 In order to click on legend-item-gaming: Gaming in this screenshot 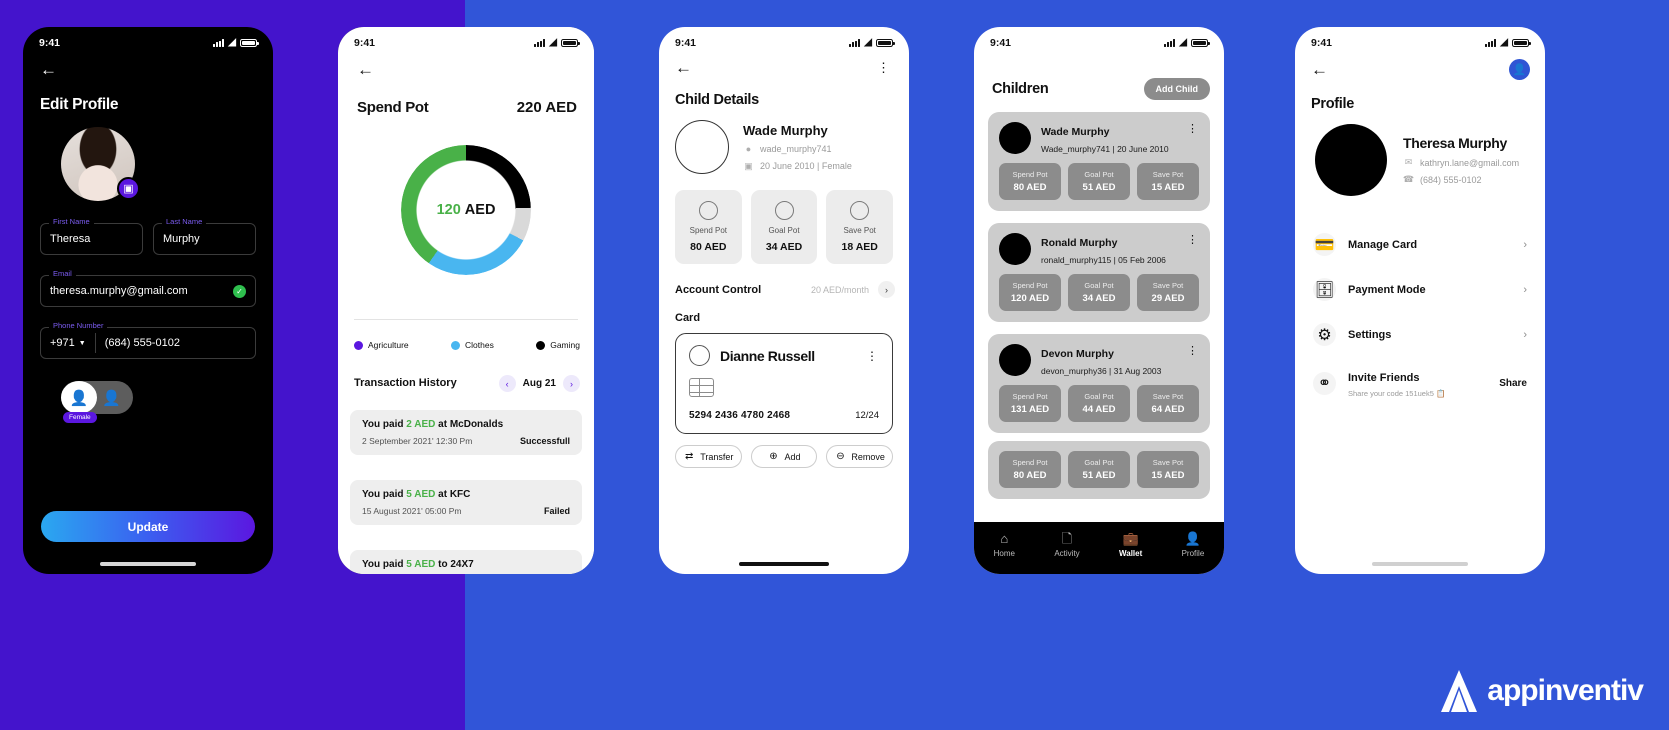, I will do `click(558, 345)`.